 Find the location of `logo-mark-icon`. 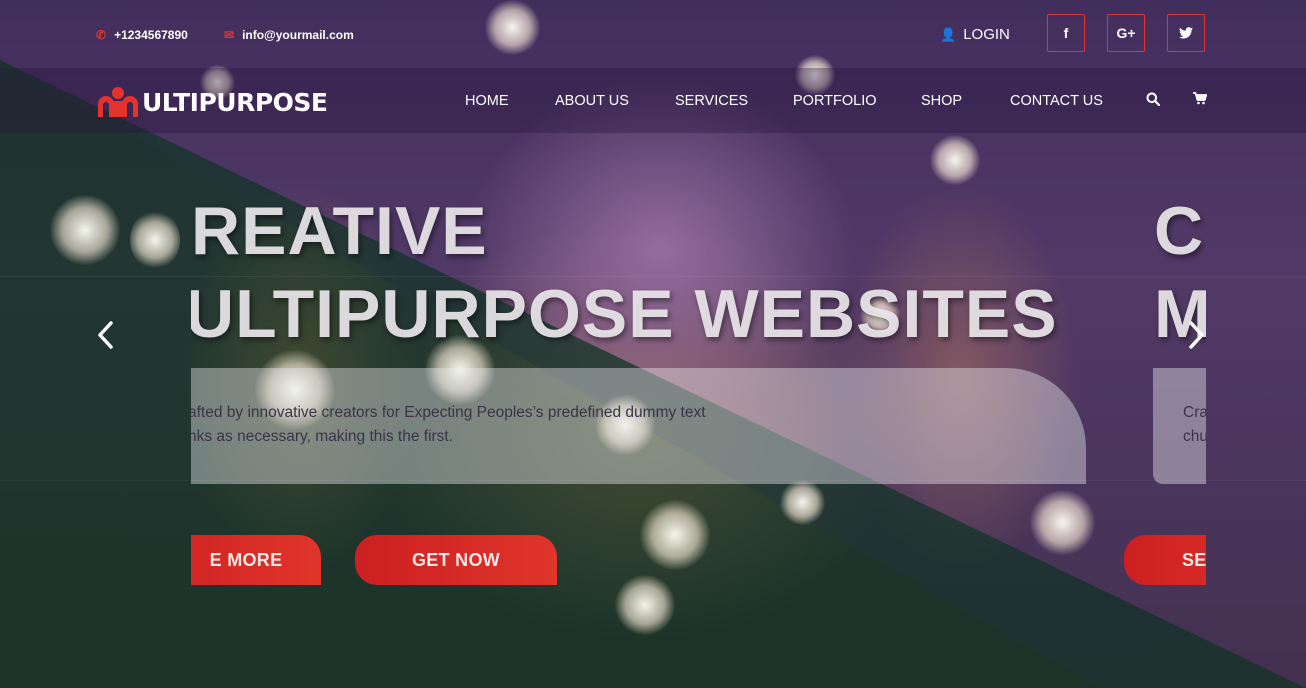

logo-mark-icon is located at coordinates (118, 102).